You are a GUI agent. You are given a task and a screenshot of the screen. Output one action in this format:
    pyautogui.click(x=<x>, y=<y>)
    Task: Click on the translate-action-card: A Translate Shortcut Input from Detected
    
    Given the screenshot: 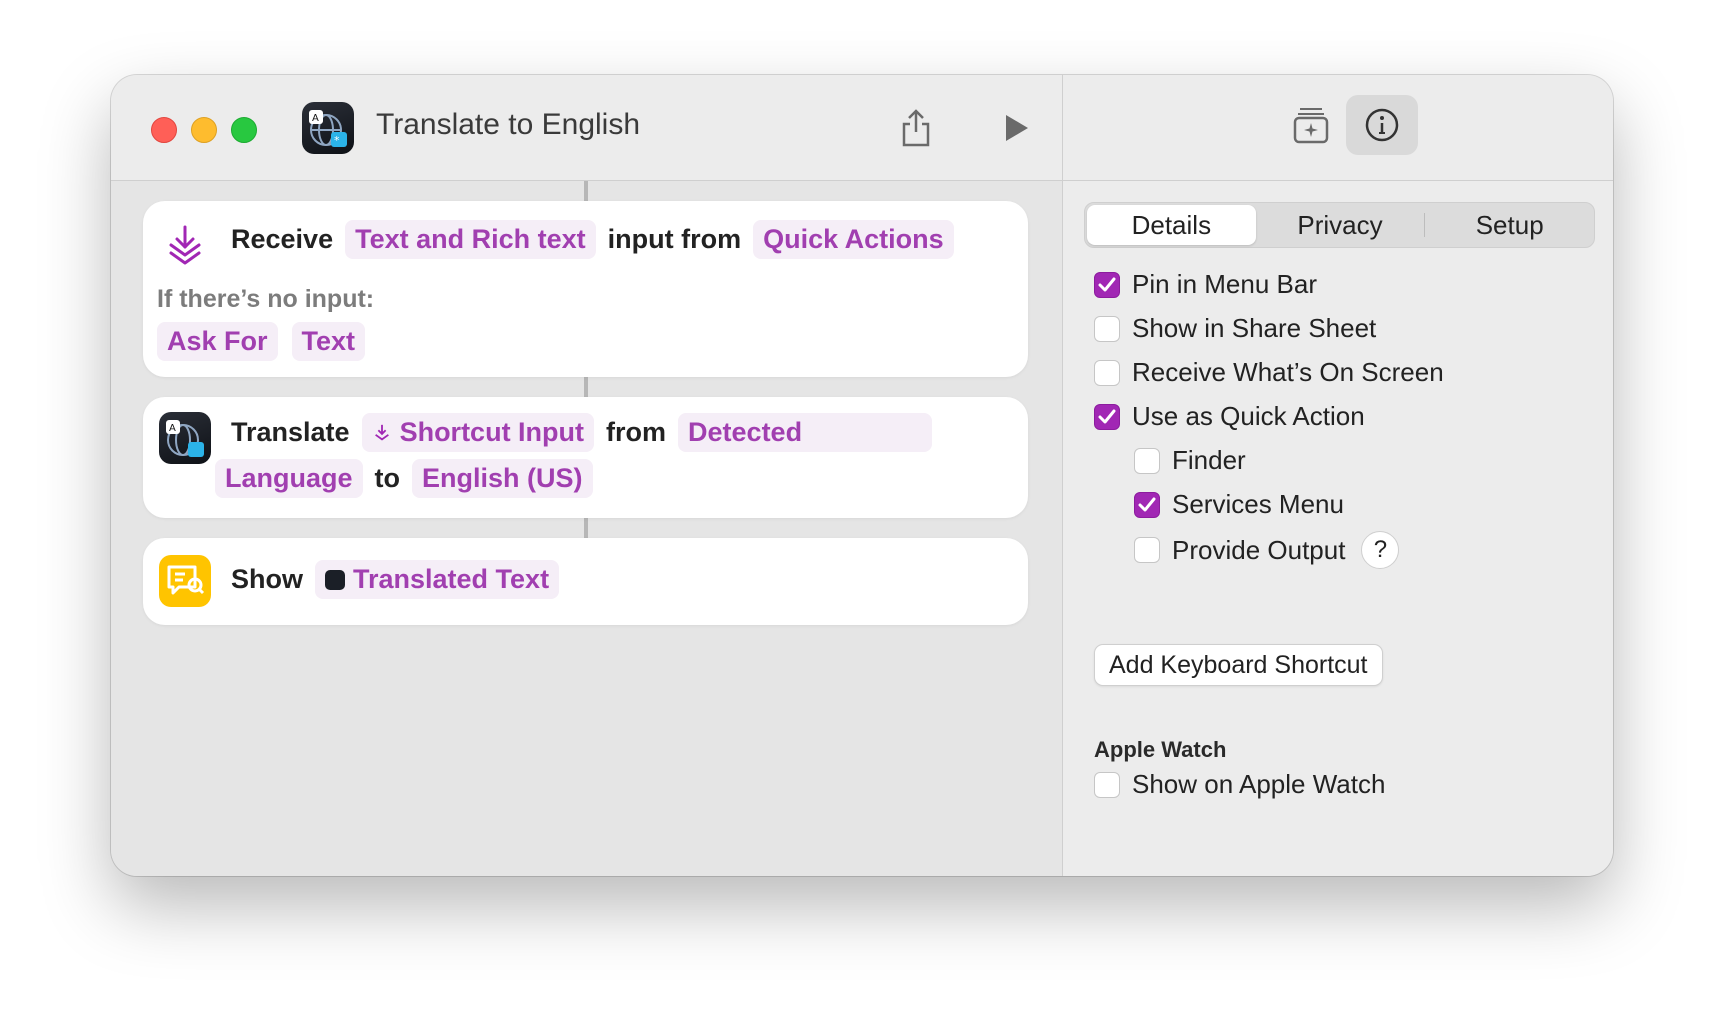 What is the action you would take?
    pyautogui.click(x=585, y=457)
    